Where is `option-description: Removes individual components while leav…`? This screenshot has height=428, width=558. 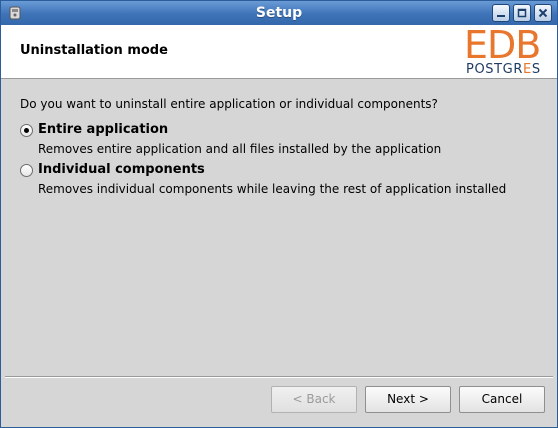 option-description: Removes individual components while leav… is located at coordinates (272, 189).